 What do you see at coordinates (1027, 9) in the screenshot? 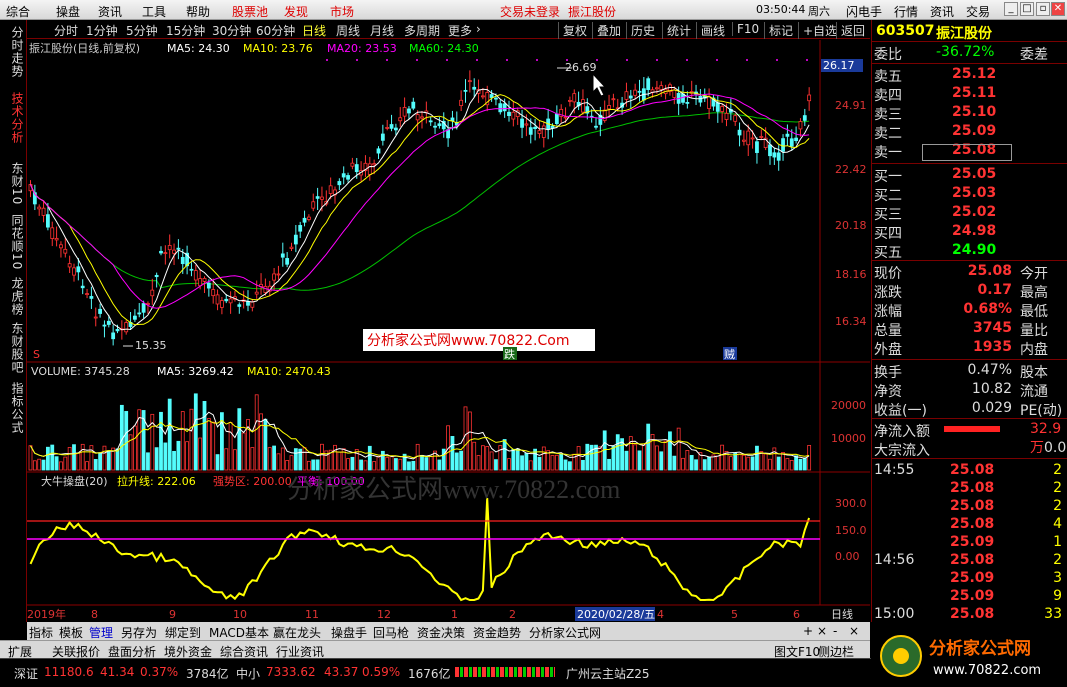
I see `maximize-icon: □` at bounding box center [1027, 9].